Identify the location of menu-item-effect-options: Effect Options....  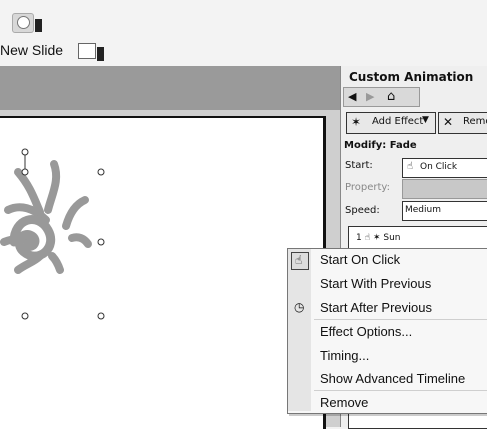
(366, 331).